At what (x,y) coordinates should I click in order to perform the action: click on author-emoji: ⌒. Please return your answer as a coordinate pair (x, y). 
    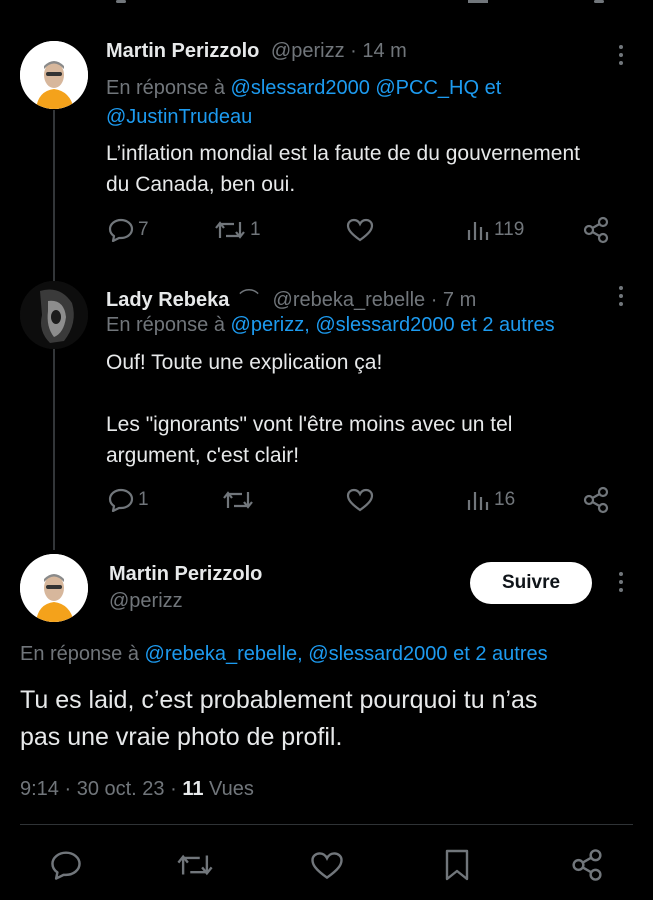
    Looking at the image, I should click on (248, 300).